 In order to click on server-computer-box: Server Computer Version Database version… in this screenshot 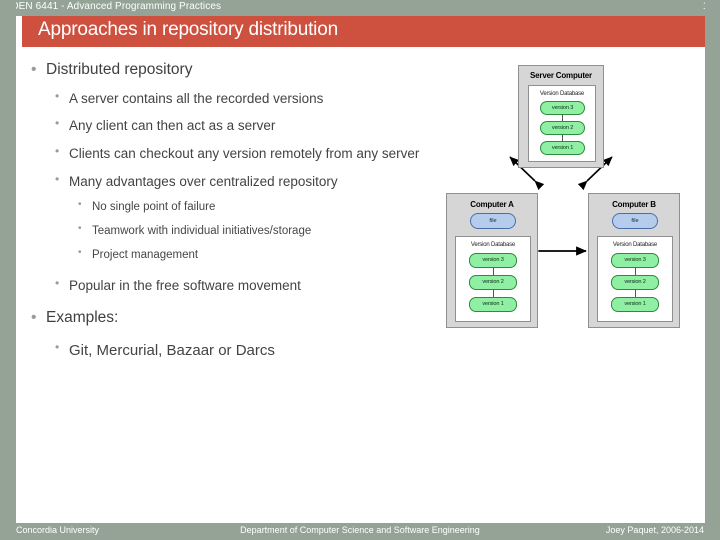, I will do `click(561, 116)`.